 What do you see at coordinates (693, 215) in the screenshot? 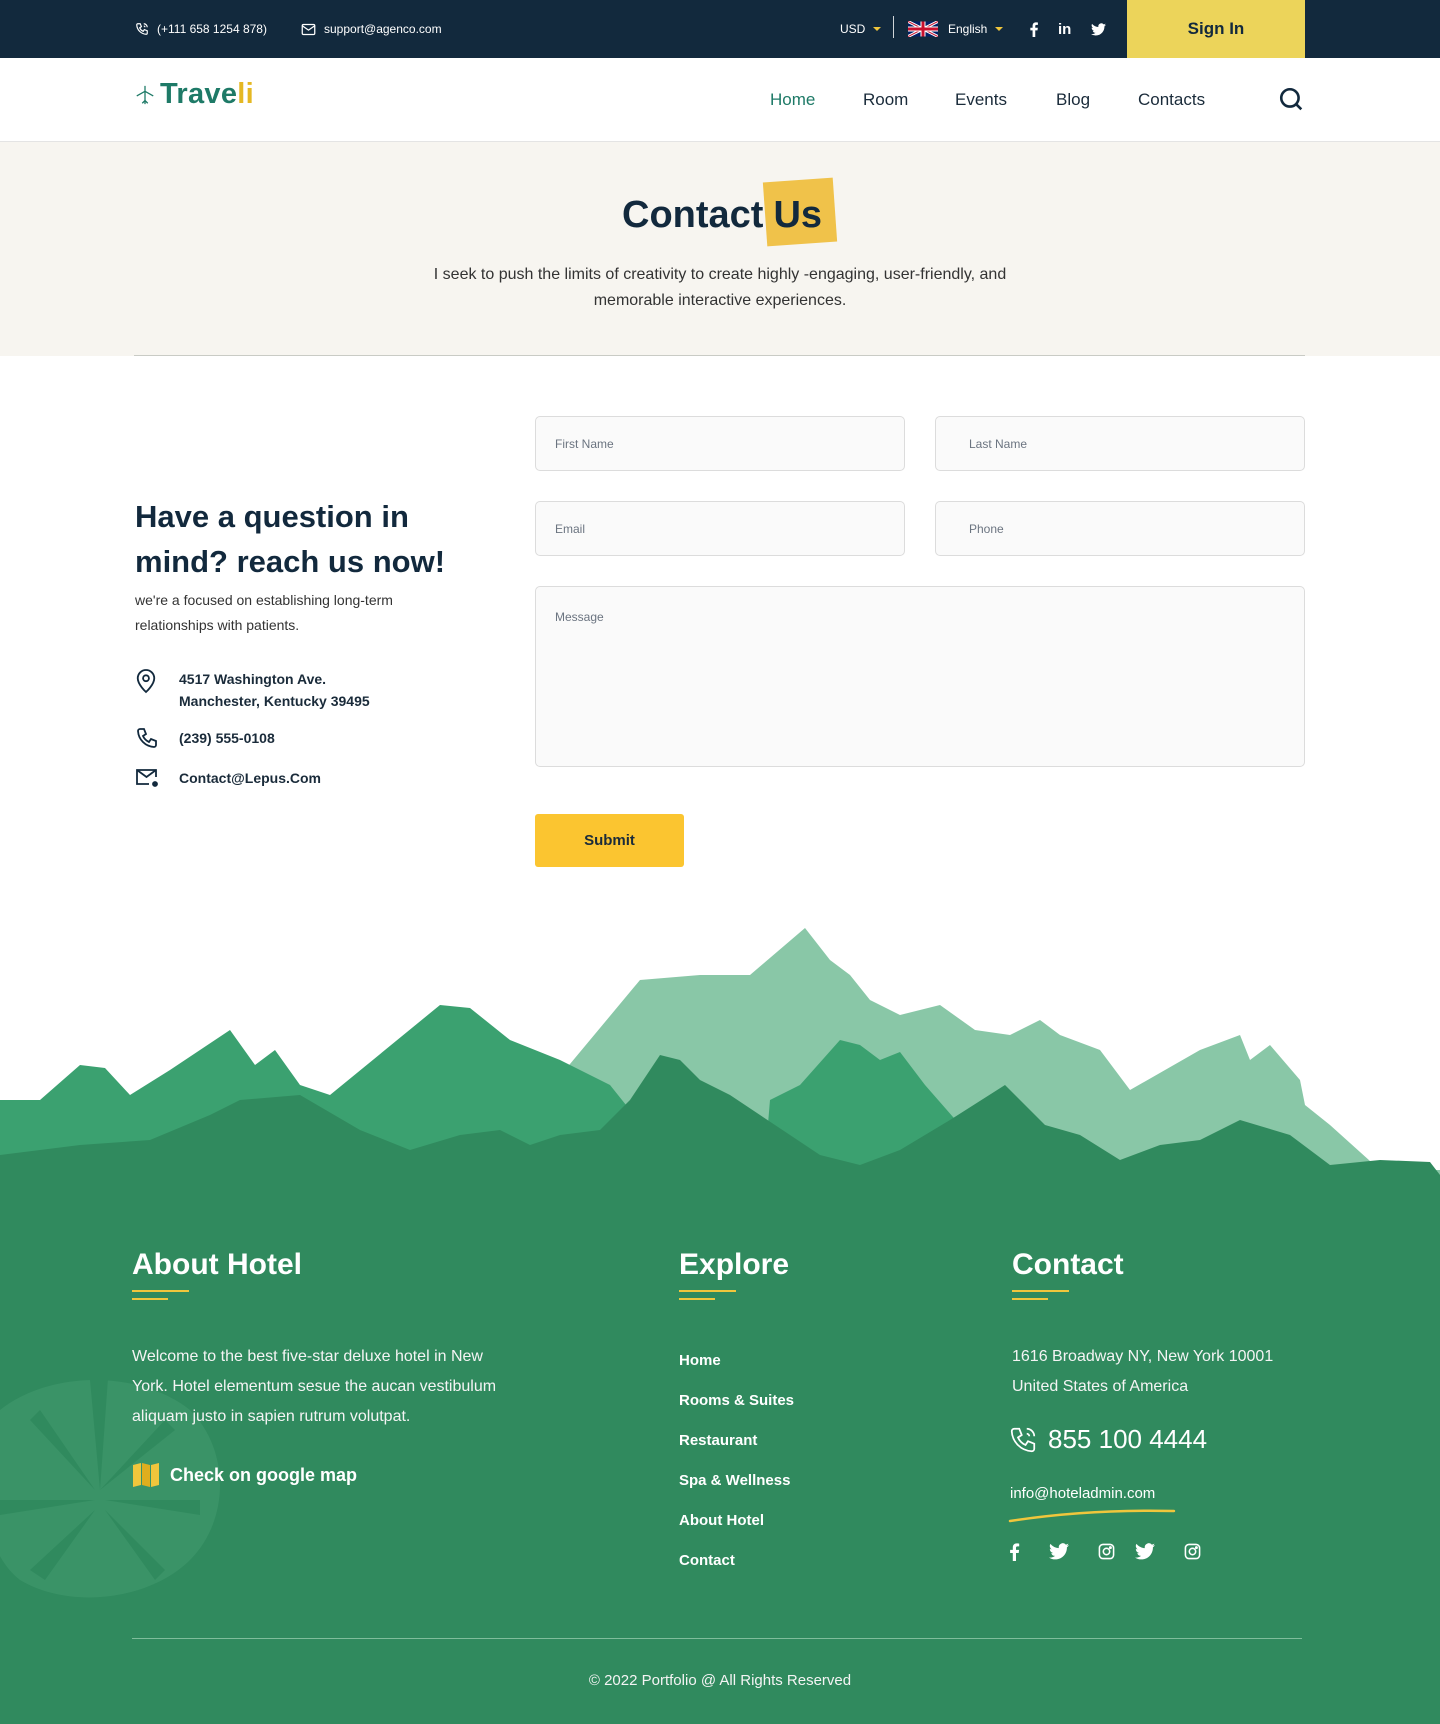
I see `page-title-main: Contact` at bounding box center [693, 215].